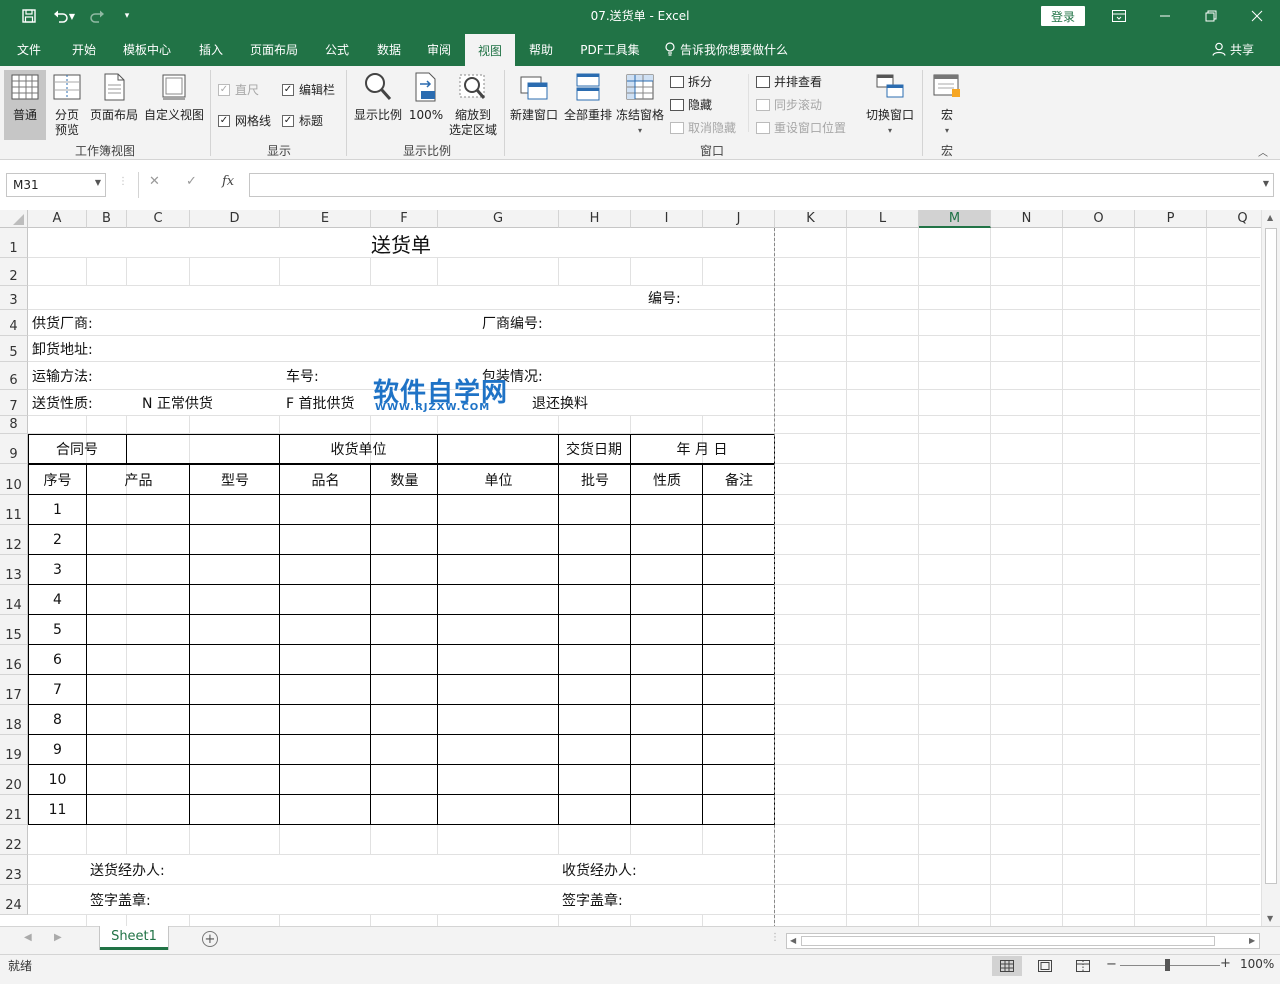 The width and height of the screenshot is (1280, 984). I want to click on formula-bar-checkbox: ✓ 编辑栏, so click(308, 89).